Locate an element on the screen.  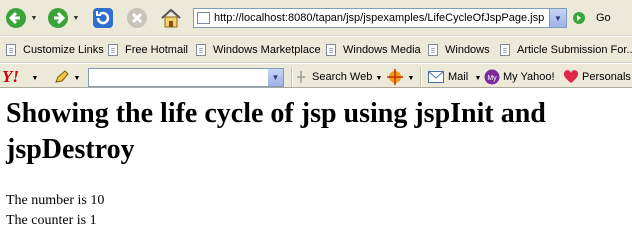
link-label: Free Hotmail is located at coordinates (156, 50).